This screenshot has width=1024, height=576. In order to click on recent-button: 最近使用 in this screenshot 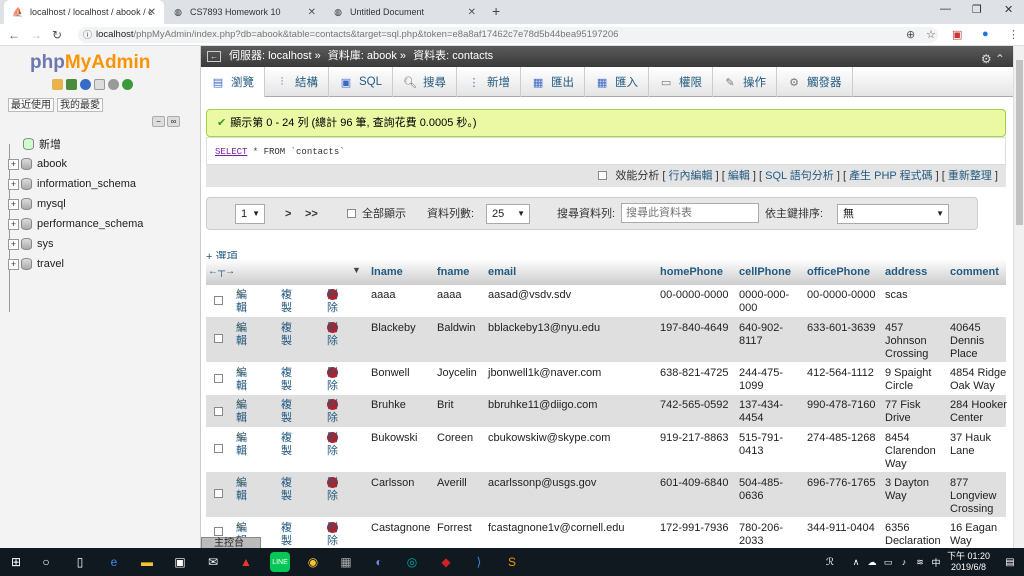, I will do `click(31, 105)`.